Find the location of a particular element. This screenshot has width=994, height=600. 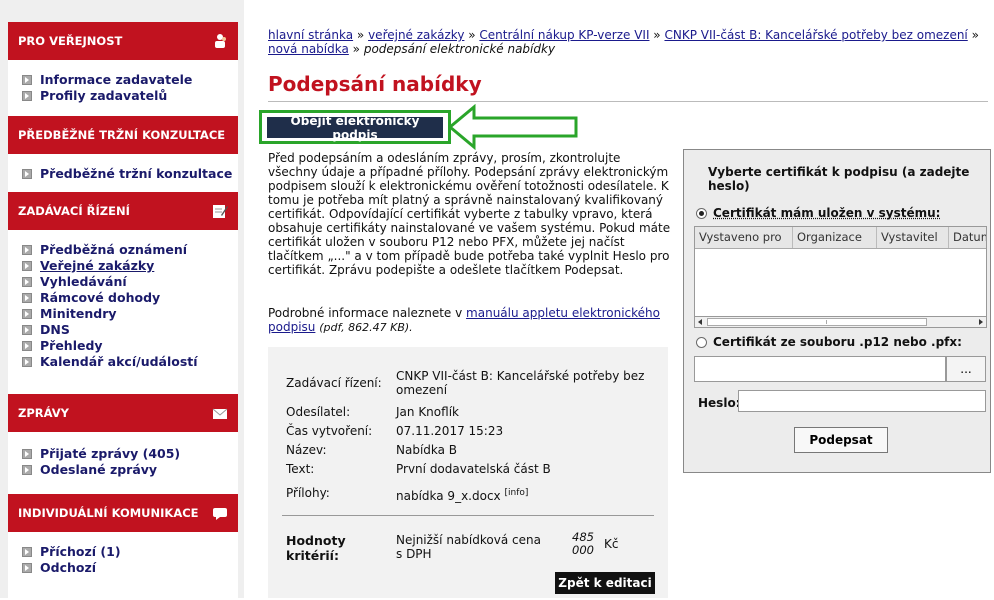

back-to-edit-button: Zpět k editaci is located at coordinates (605, 583).